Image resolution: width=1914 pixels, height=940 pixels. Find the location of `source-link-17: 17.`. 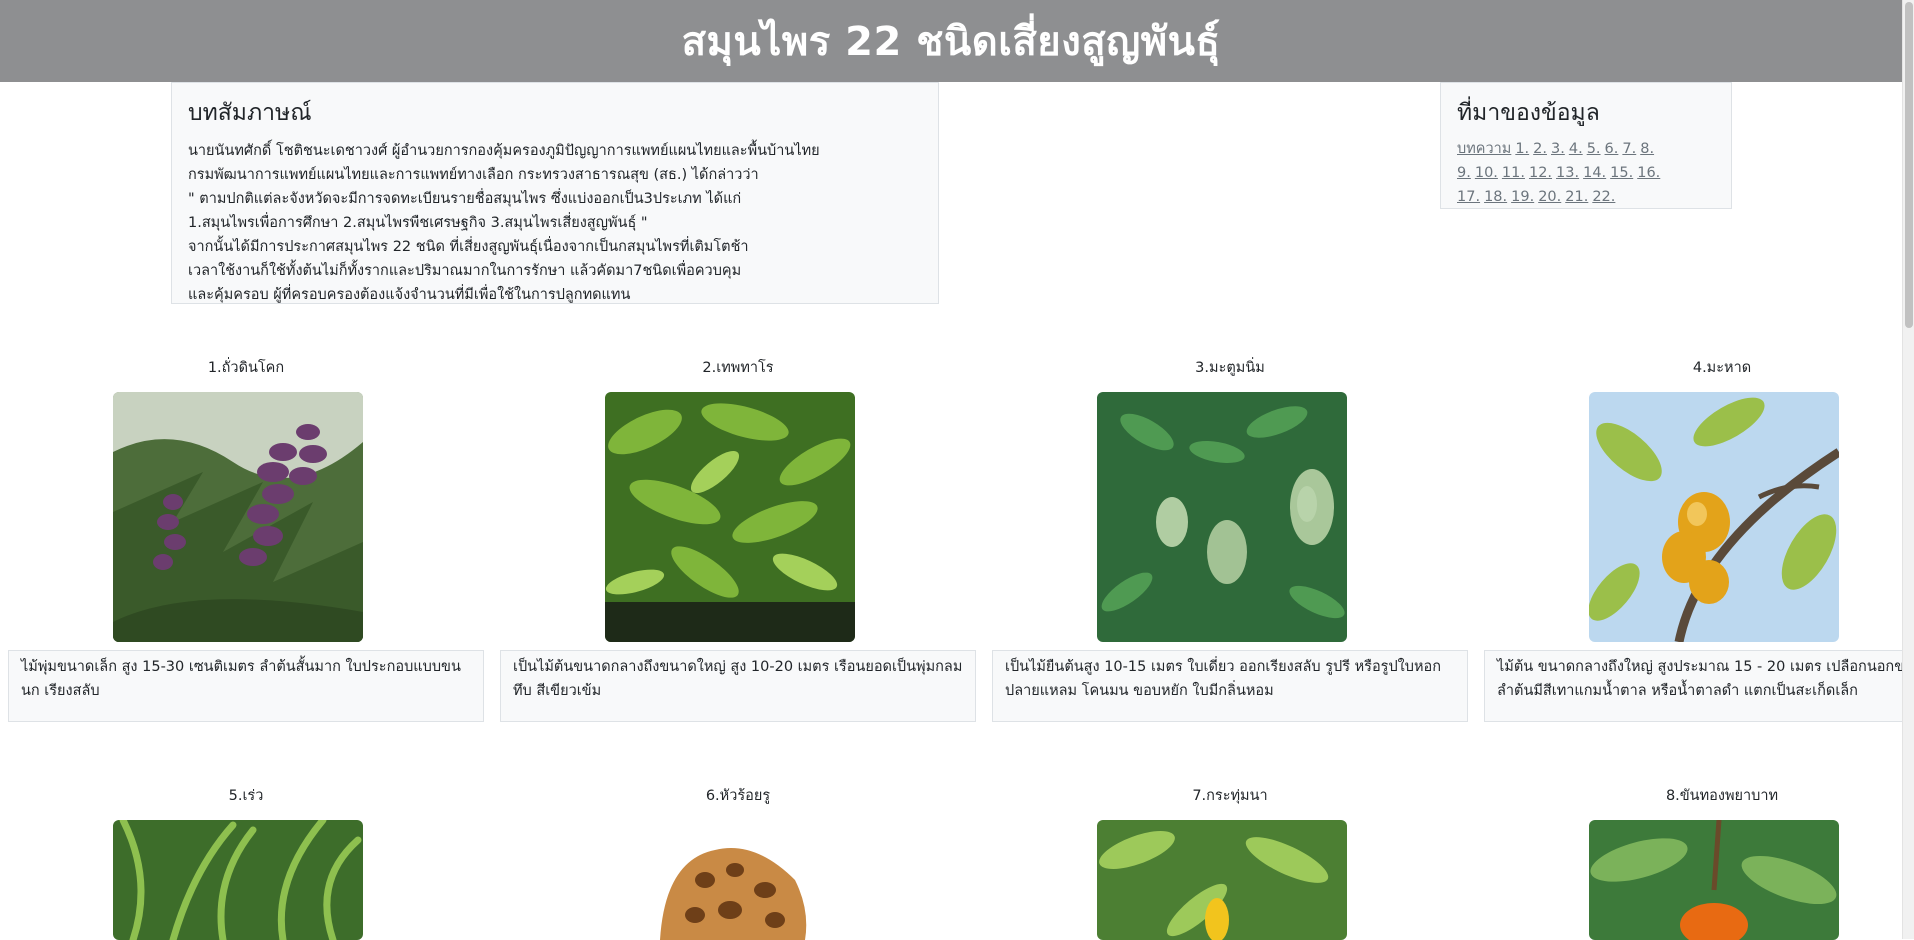

source-link-17: 17. is located at coordinates (1468, 197).